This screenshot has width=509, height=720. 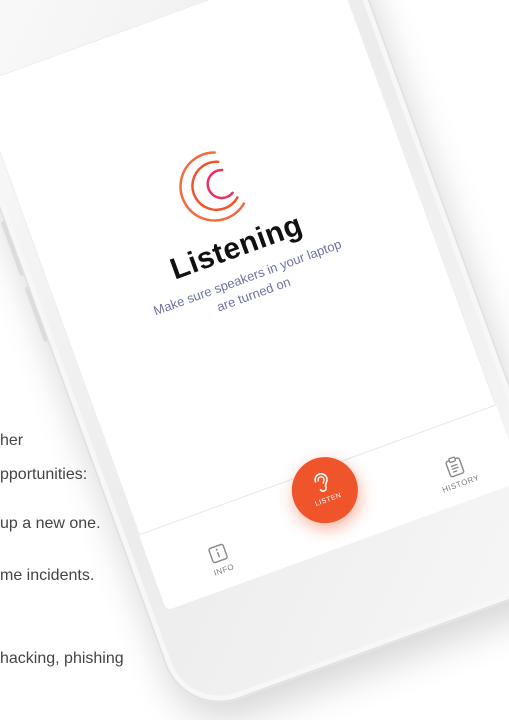 What do you see at coordinates (218, 553) in the screenshot?
I see `info-icon` at bounding box center [218, 553].